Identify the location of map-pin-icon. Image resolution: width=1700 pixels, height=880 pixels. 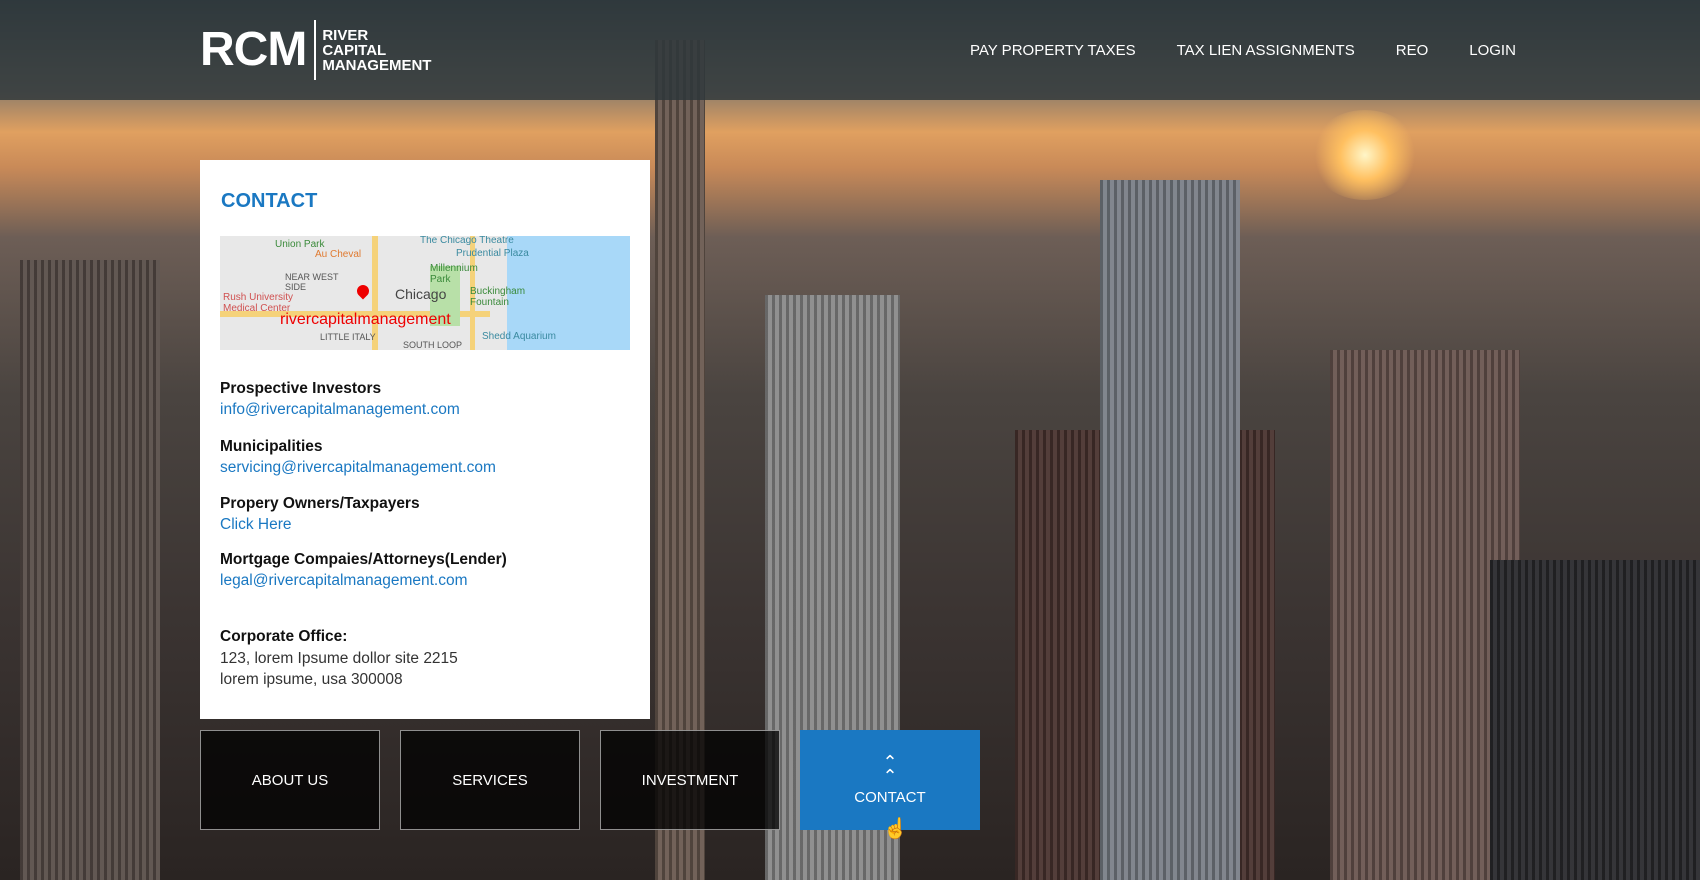
(363, 291).